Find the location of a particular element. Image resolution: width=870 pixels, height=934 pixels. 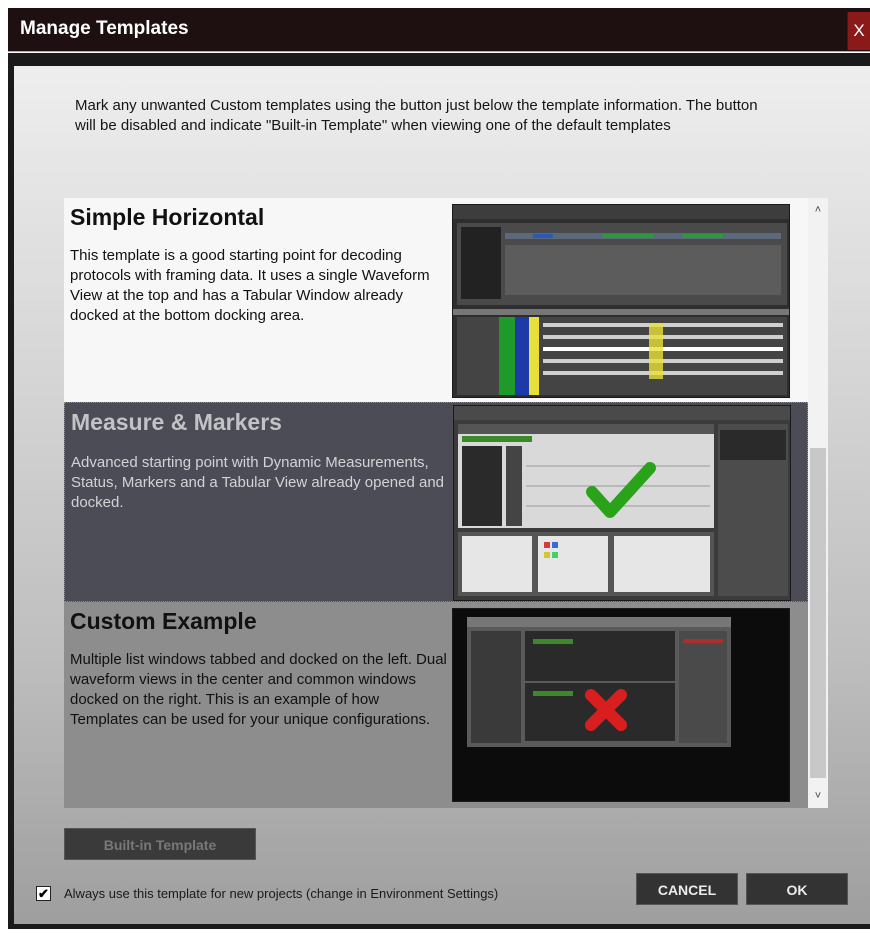

simple-horizontal-thumbnail is located at coordinates (621, 301).